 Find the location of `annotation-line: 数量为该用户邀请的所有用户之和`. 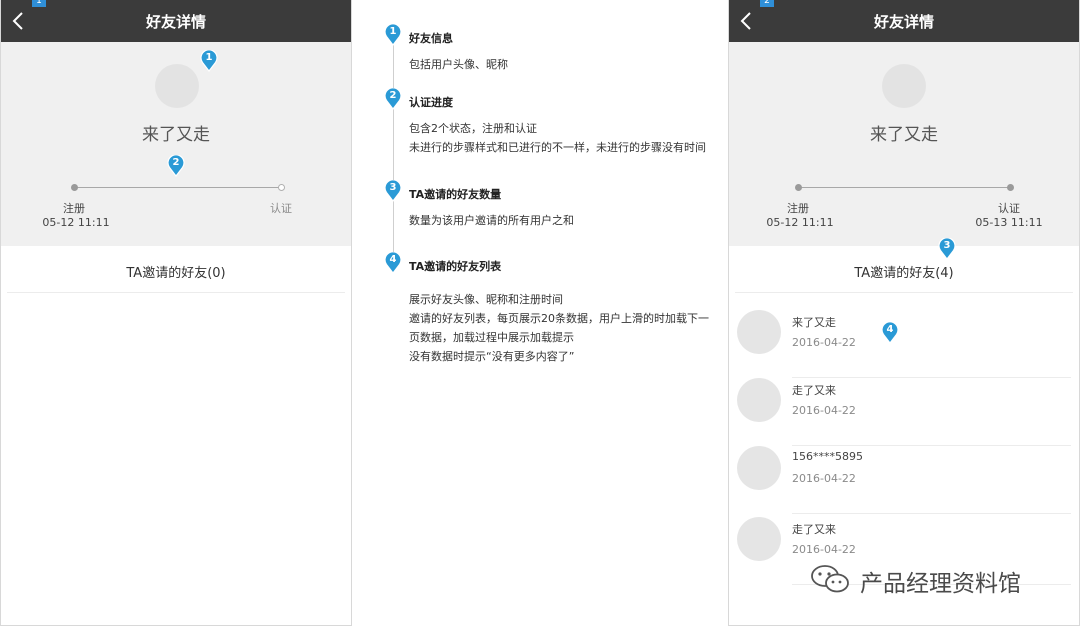

annotation-line: 数量为该用户邀请的所有用户之和 is located at coordinates (491, 220).